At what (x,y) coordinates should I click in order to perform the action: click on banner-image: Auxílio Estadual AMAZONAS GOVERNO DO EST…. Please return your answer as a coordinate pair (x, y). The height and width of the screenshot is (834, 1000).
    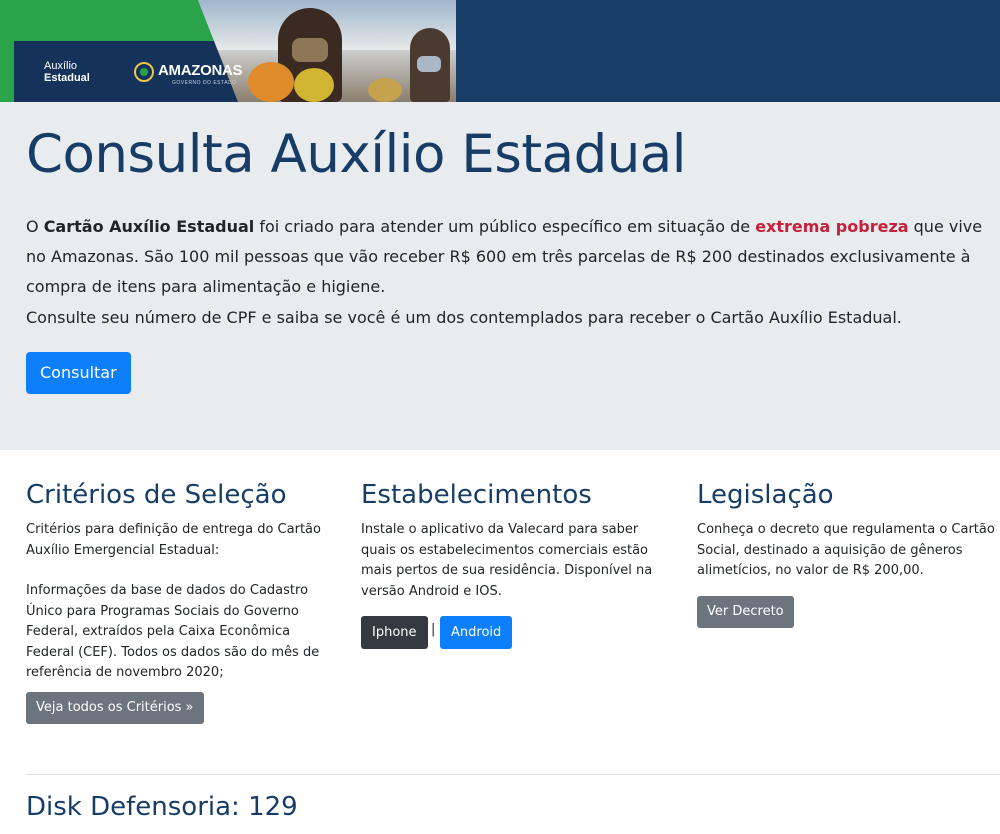
    Looking at the image, I should click on (228, 51).